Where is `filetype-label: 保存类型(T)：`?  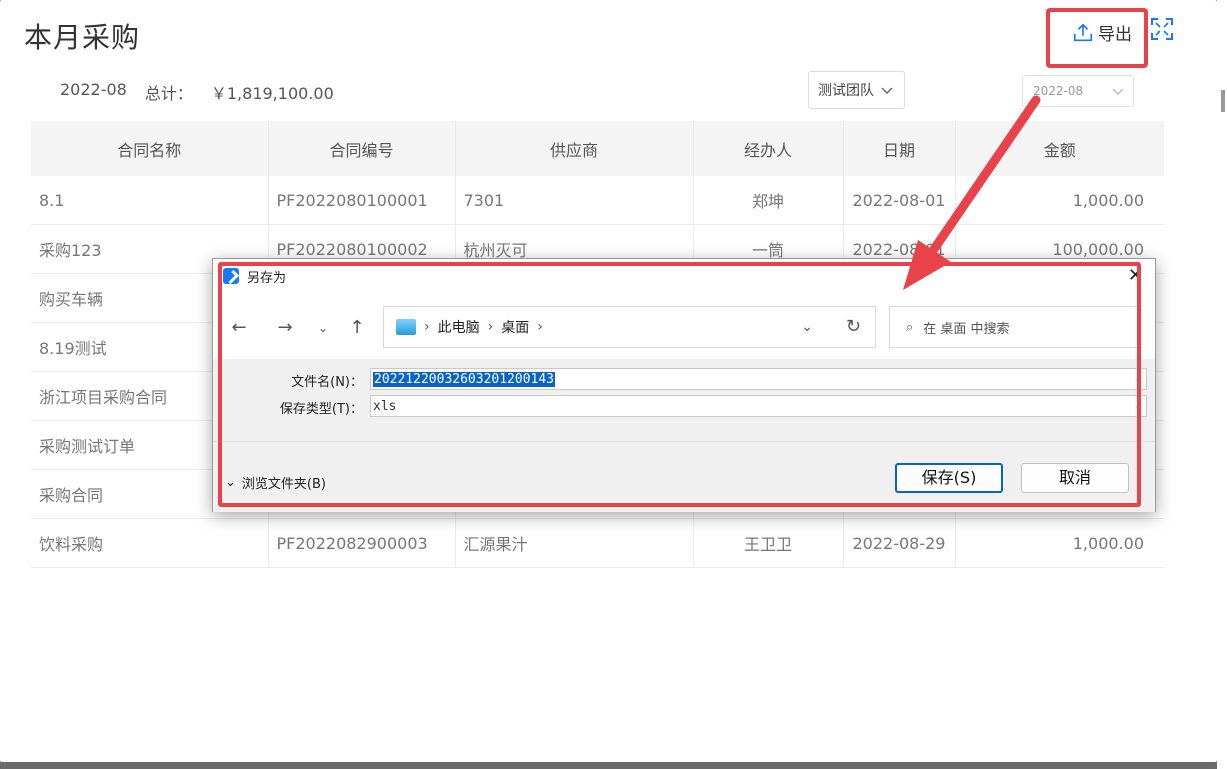 filetype-label: 保存类型(T)： is located at coordinates (321, 409).